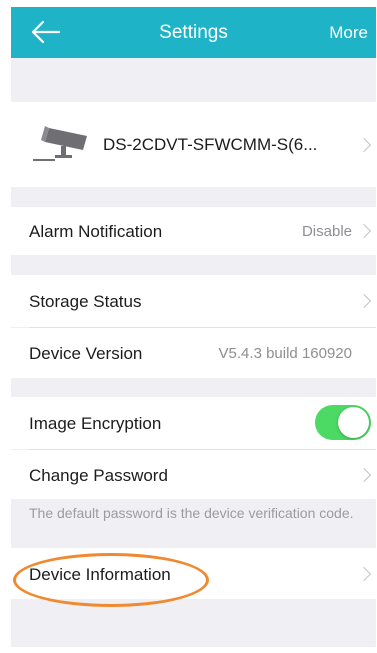 The height and width of the screenshot is (653, 377). Describe the element at coordinates (60, 143) in the screenshot. I see `security-camera-icon` at that location.